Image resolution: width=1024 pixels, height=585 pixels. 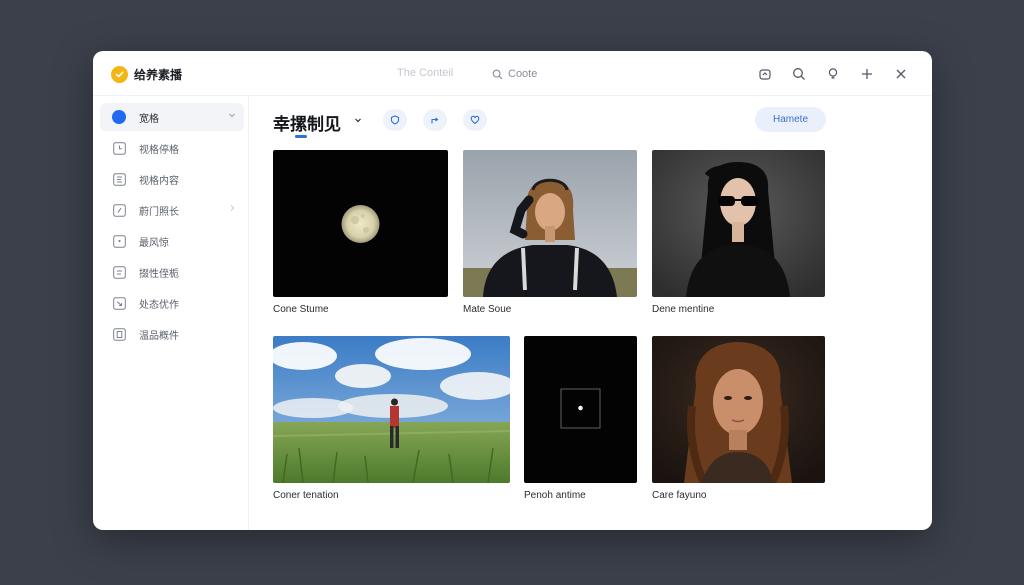 I want to click on card-caption: Cone Stume, so click(x=301, y=309).